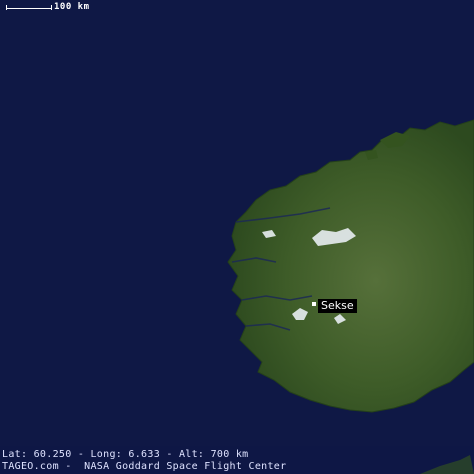 The image size is (474, 474). I want to click on scale-tick-right, so click(51, 7).